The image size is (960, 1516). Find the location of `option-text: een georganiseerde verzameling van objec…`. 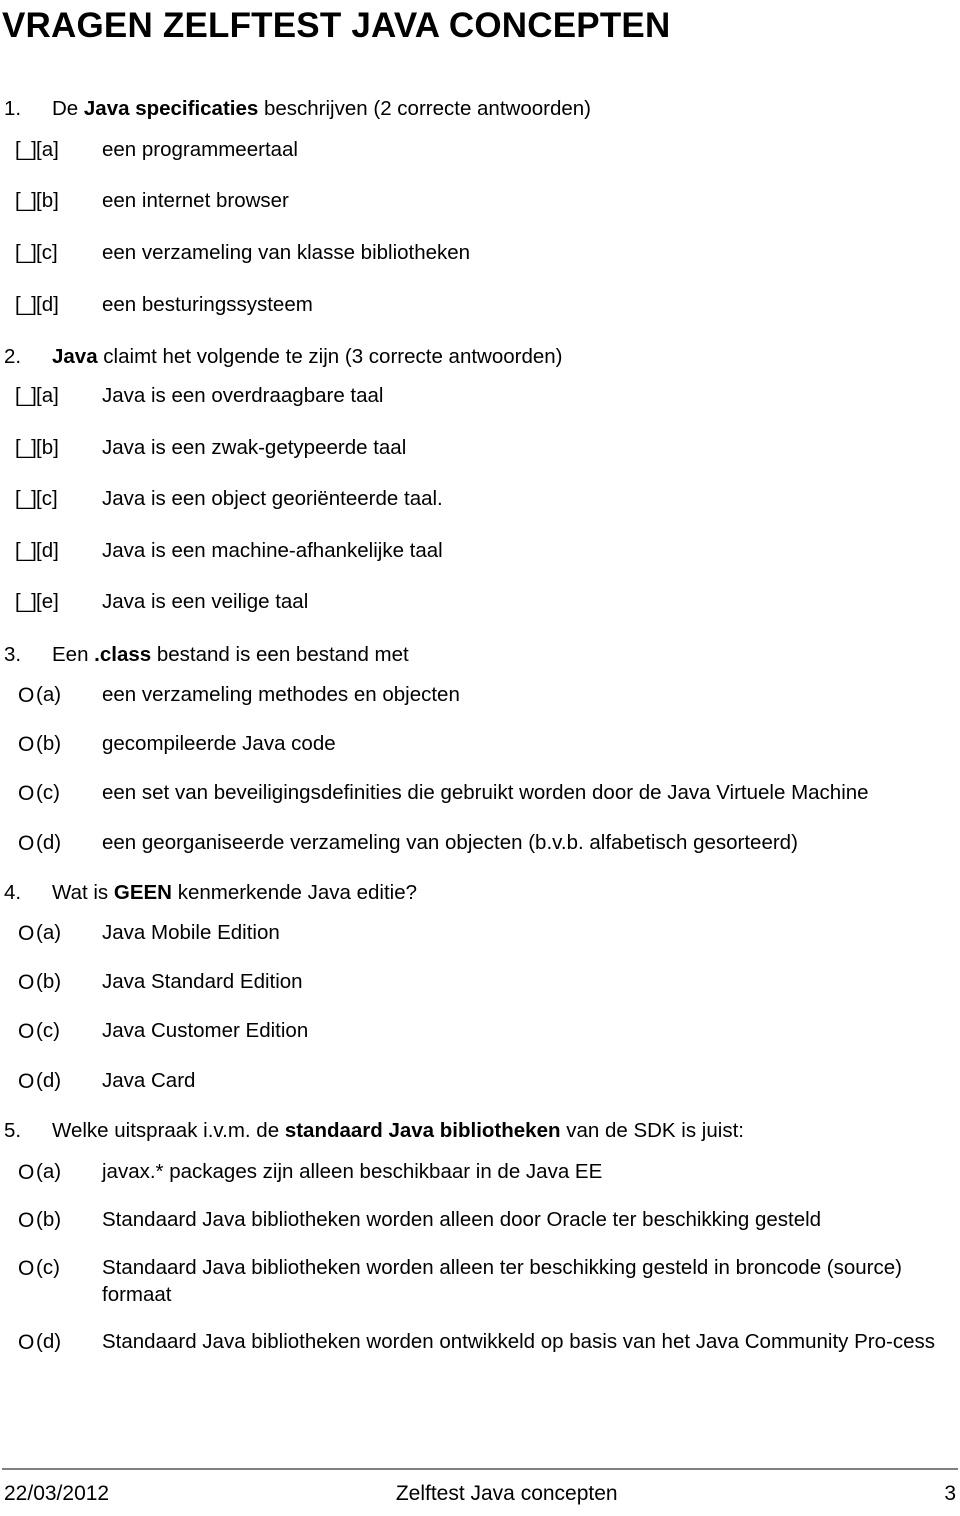

option-text: een georganiseerde verzameling van objec… is located at coordinates (450, 842).